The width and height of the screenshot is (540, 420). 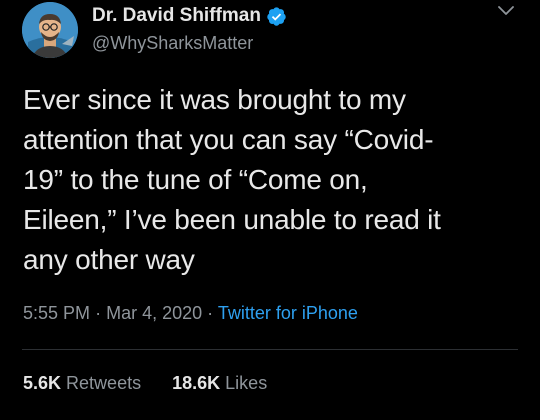 I want to click on tweet-text-line: 19” to the tune of “Come on,, so click(x=195, y=179).